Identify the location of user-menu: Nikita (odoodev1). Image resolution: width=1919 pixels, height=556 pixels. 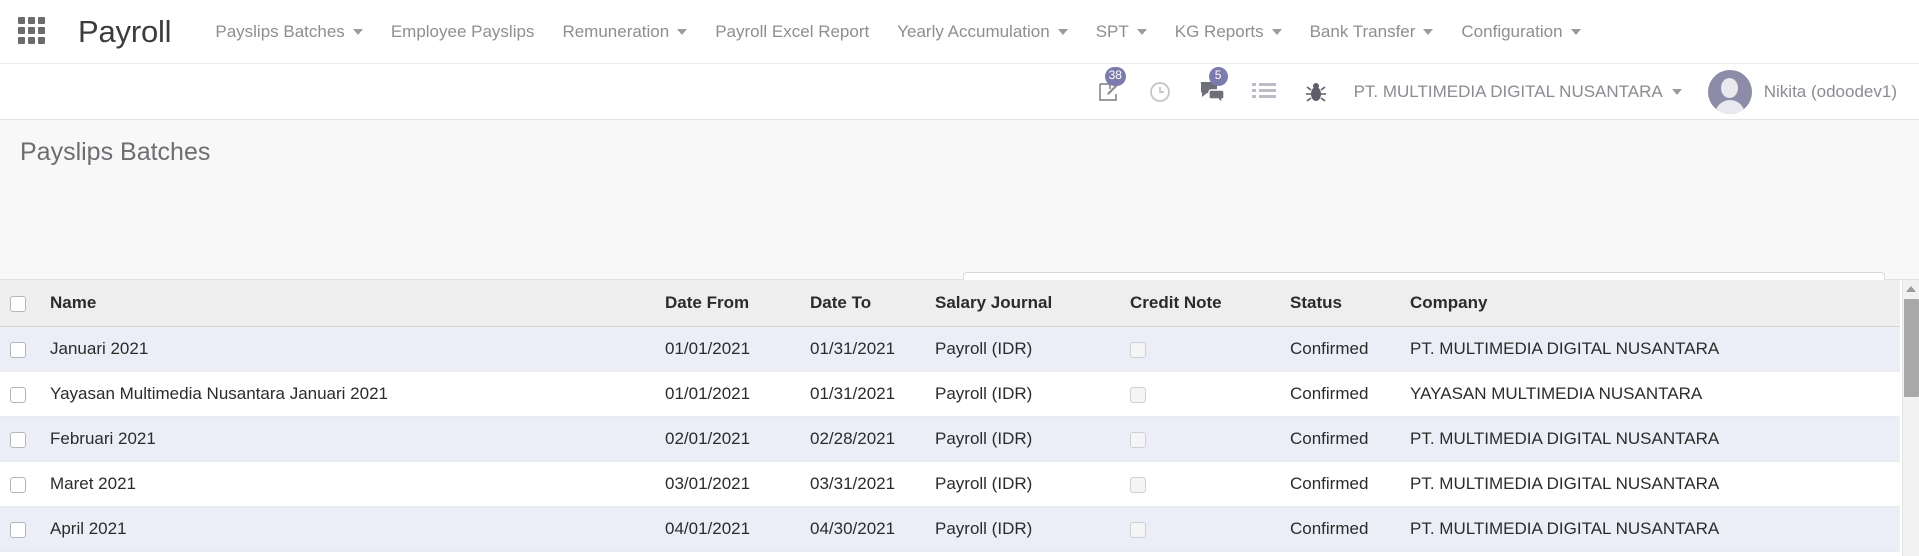
(1802, 91).